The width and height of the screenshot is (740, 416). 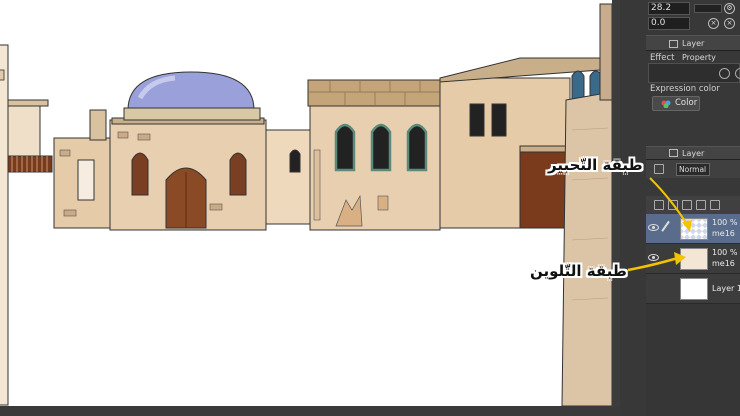 What do you see at coordinates (687, 205) in the screenshot?
I see `lock-icon` at bounding box center [687, 205].